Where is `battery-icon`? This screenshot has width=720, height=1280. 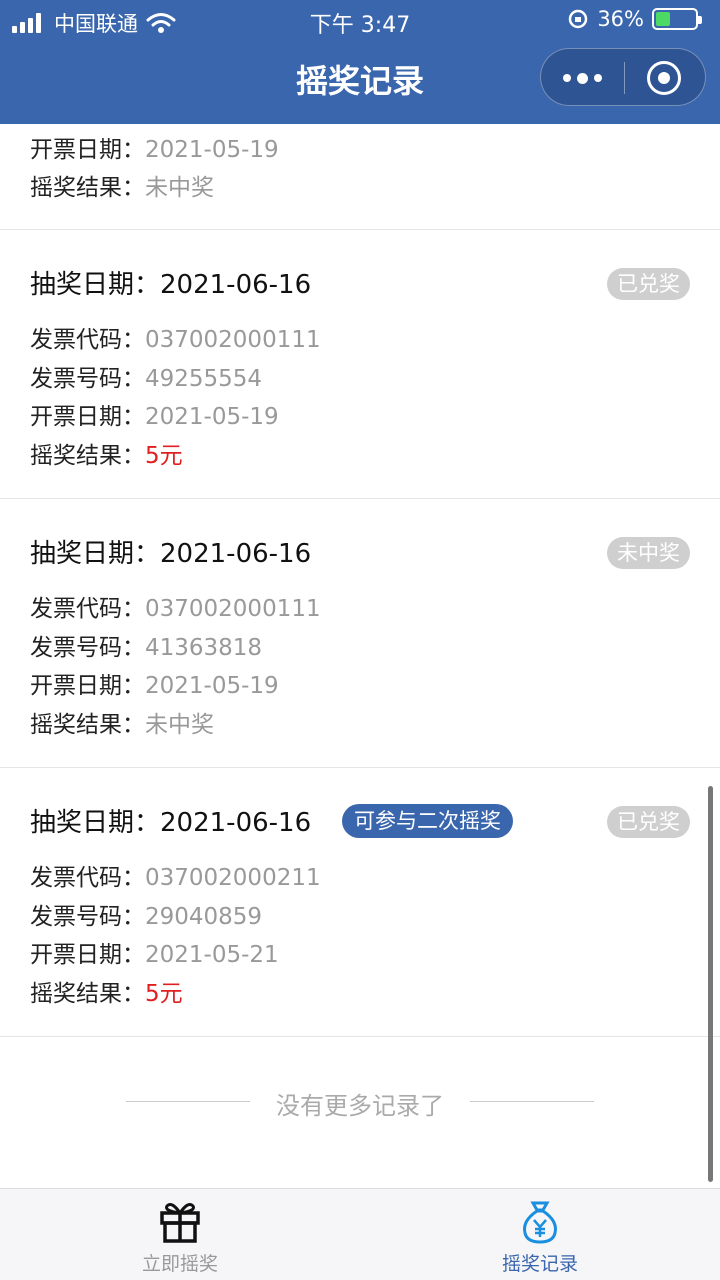
battery-icon is located at coordinates (677, 19).